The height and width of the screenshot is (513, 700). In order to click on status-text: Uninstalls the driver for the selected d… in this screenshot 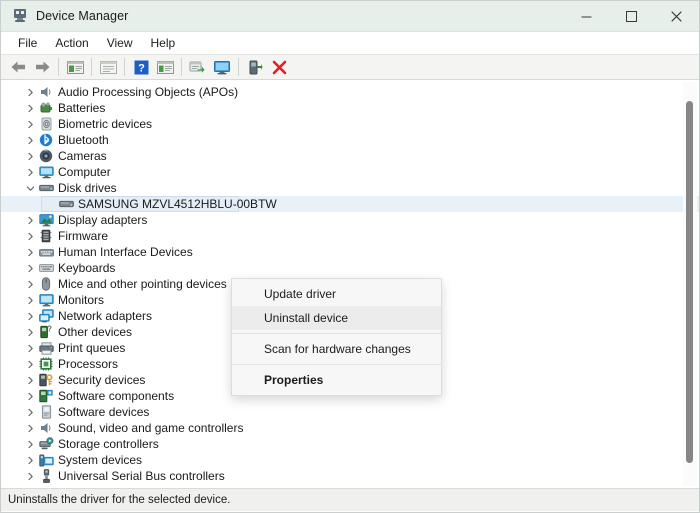, I will do `click(119, 500)`.